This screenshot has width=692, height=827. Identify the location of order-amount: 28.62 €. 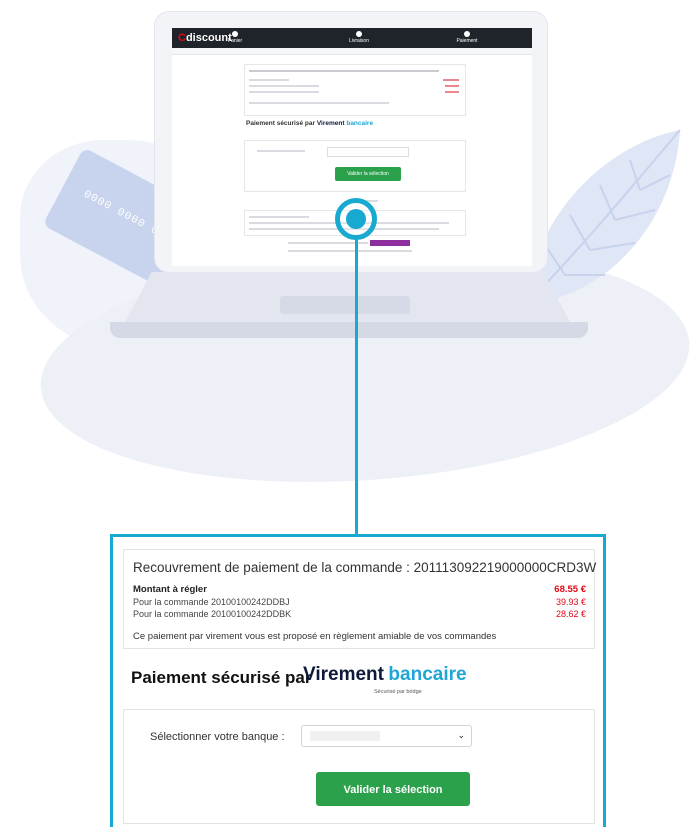
(570, 614).